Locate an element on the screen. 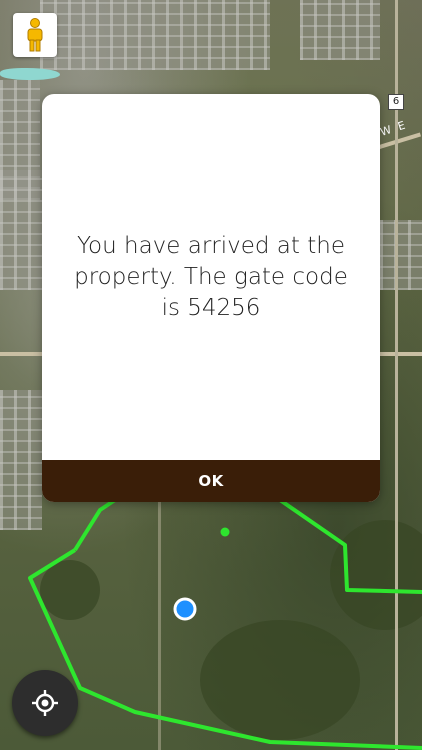 This screenshot has width=422, height=750. ok-button: OK is located at coordinates (211, 481).